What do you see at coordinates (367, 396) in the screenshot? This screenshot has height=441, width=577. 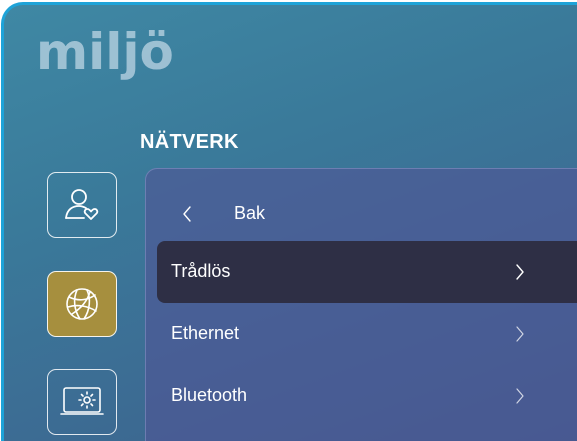 I see `menu-item-bluetooth: Bluetooth` at bounding box center [367, 396].